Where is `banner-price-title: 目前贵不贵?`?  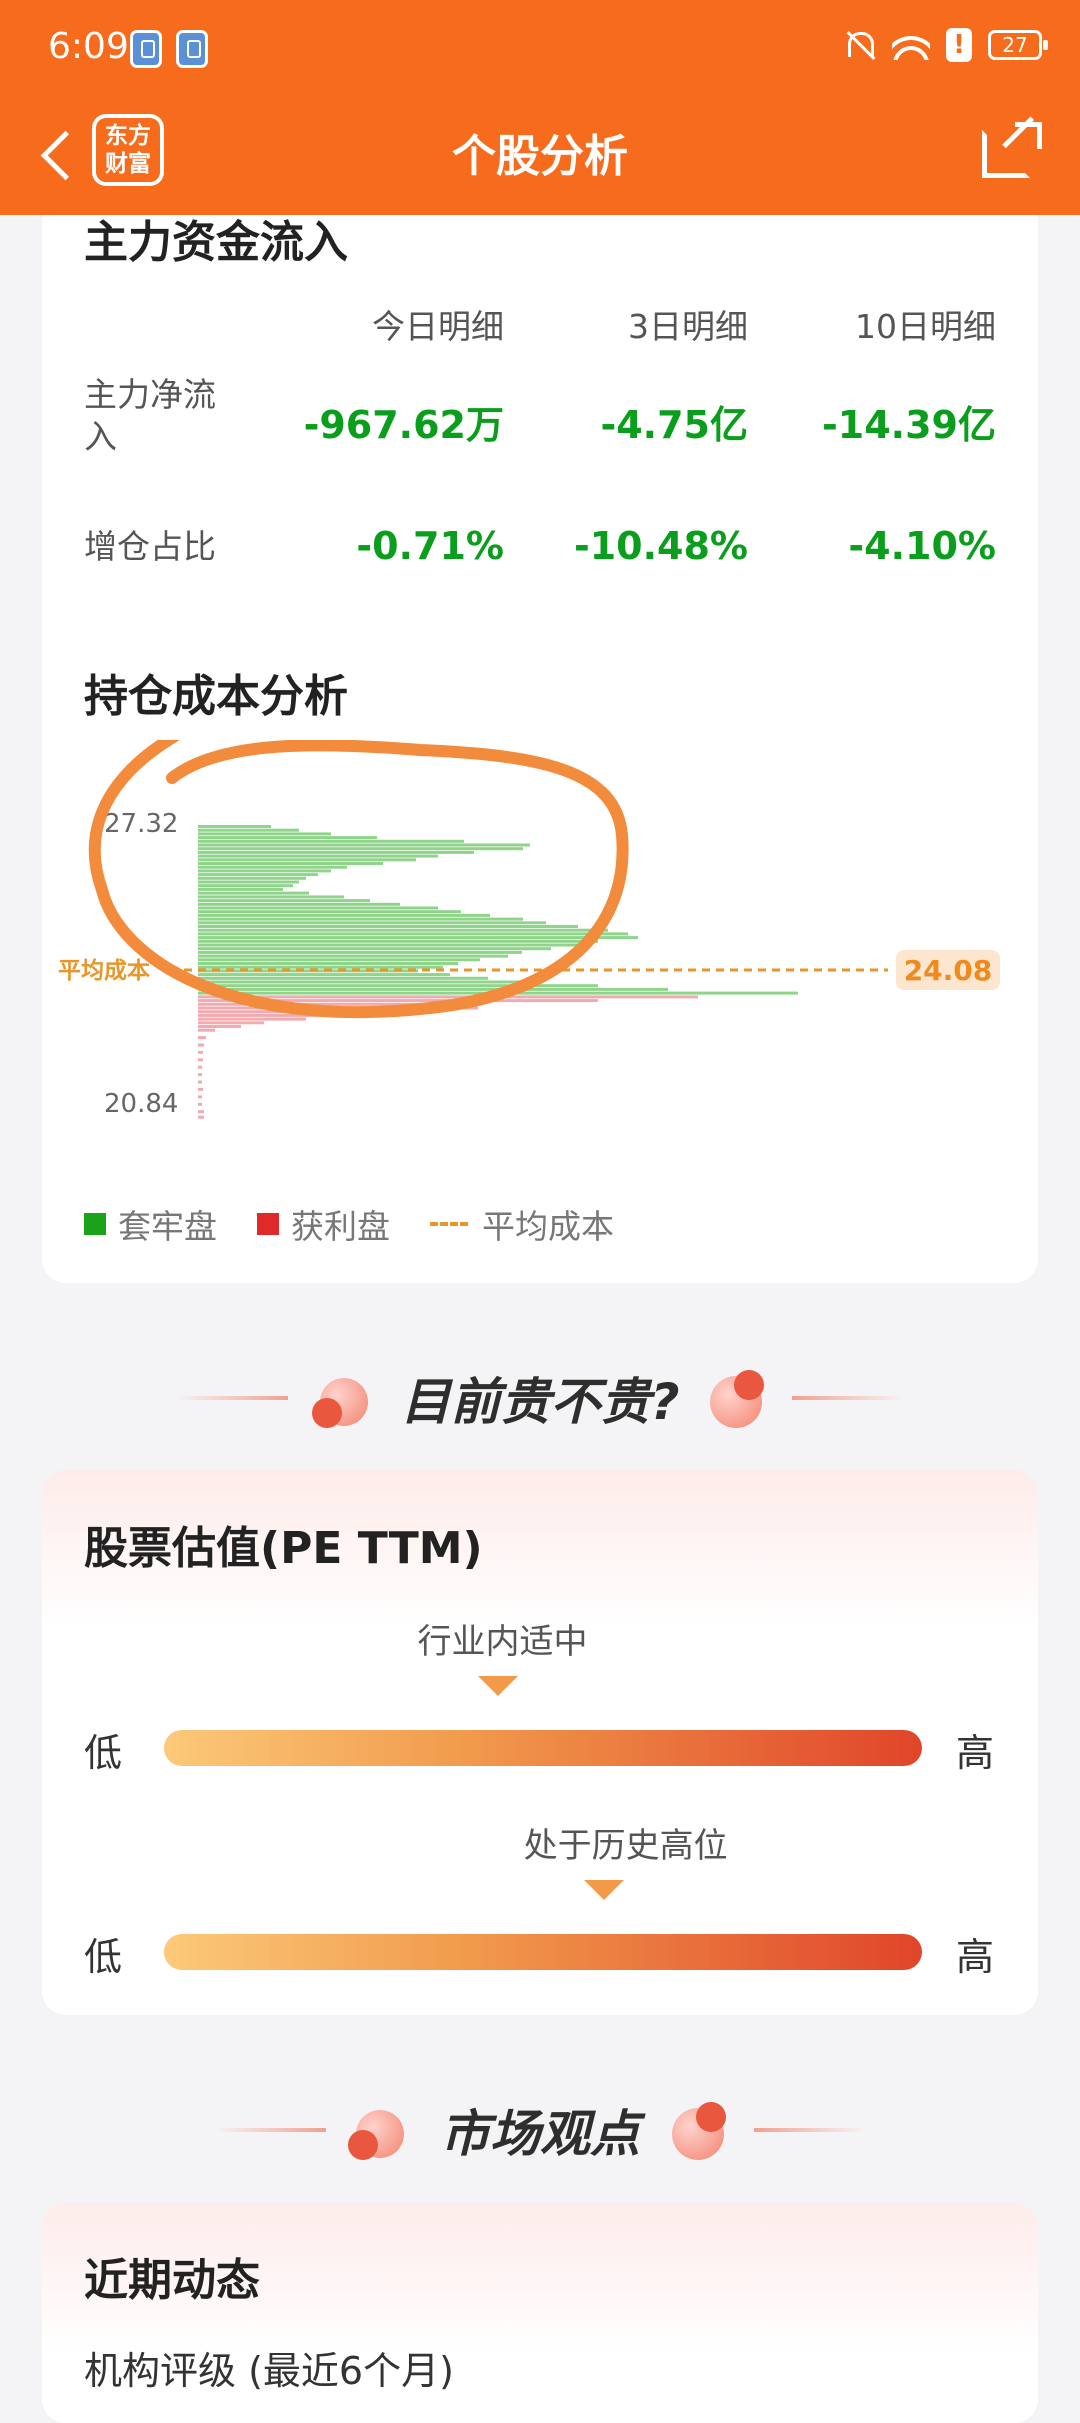 banner-price-title: 目前贵不贵? is located at coordinates (540, 1402).